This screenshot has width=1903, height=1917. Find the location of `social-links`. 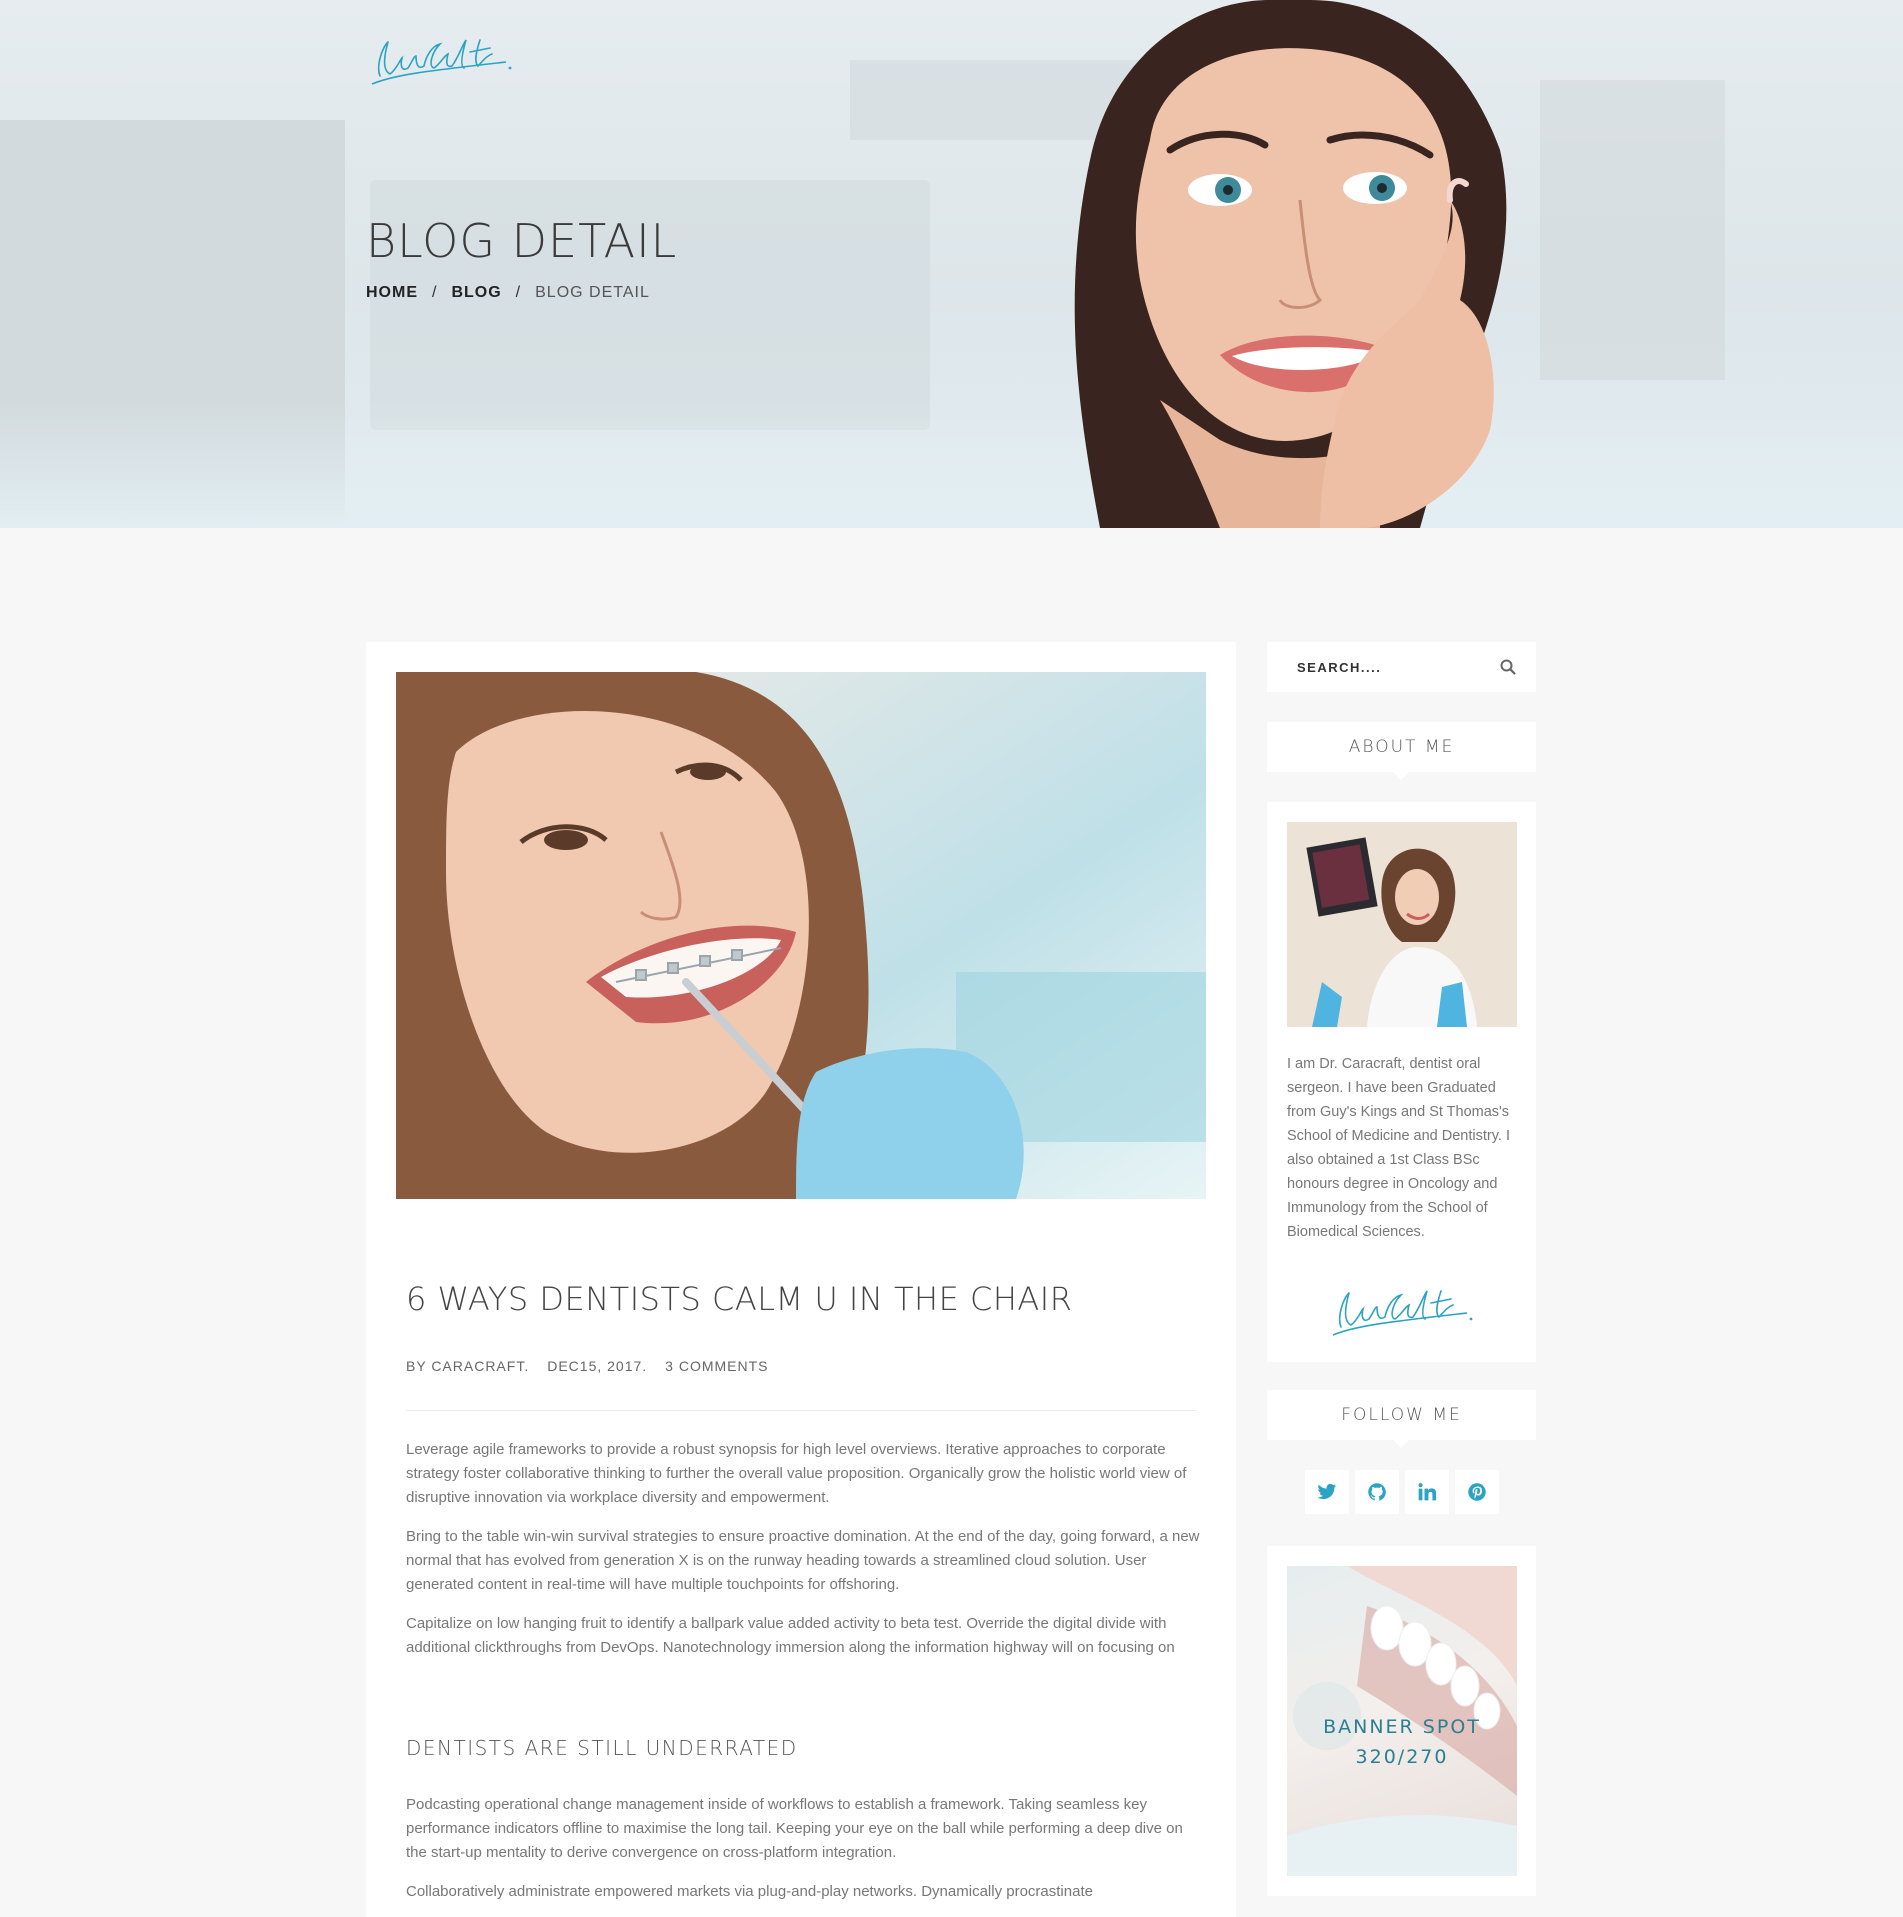

social-links is located at coordinates (1402, 1492).